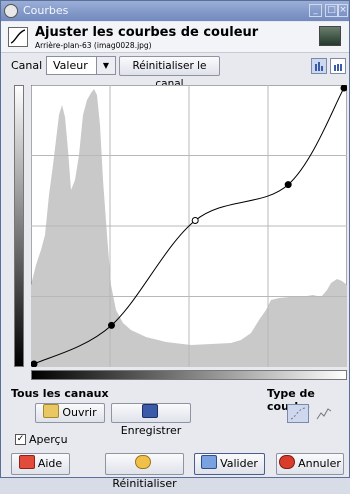 This screenshot has width=350, height=494. I want to click on freehand-curve-icon, so click(324, 413).